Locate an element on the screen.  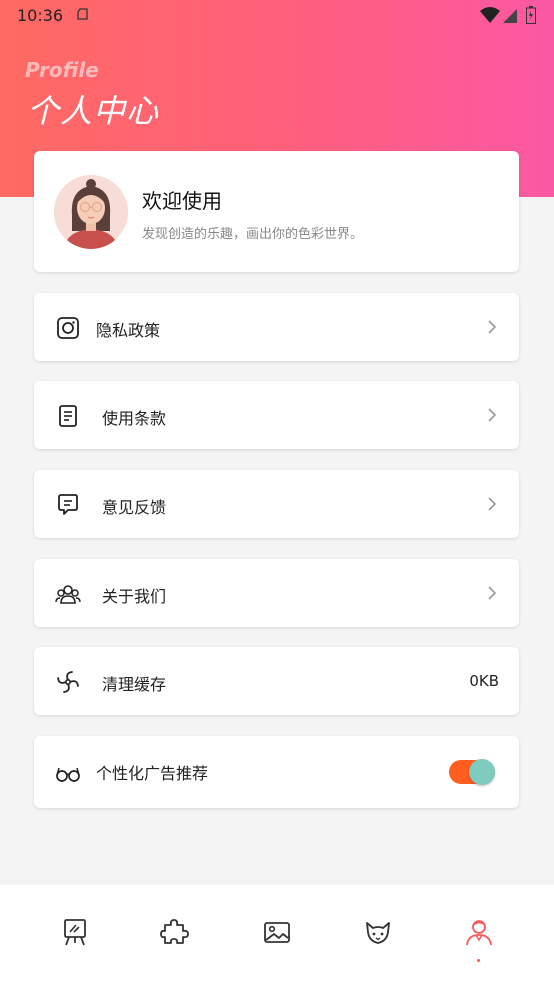
tab-fox is located at coordinates (378, 932).